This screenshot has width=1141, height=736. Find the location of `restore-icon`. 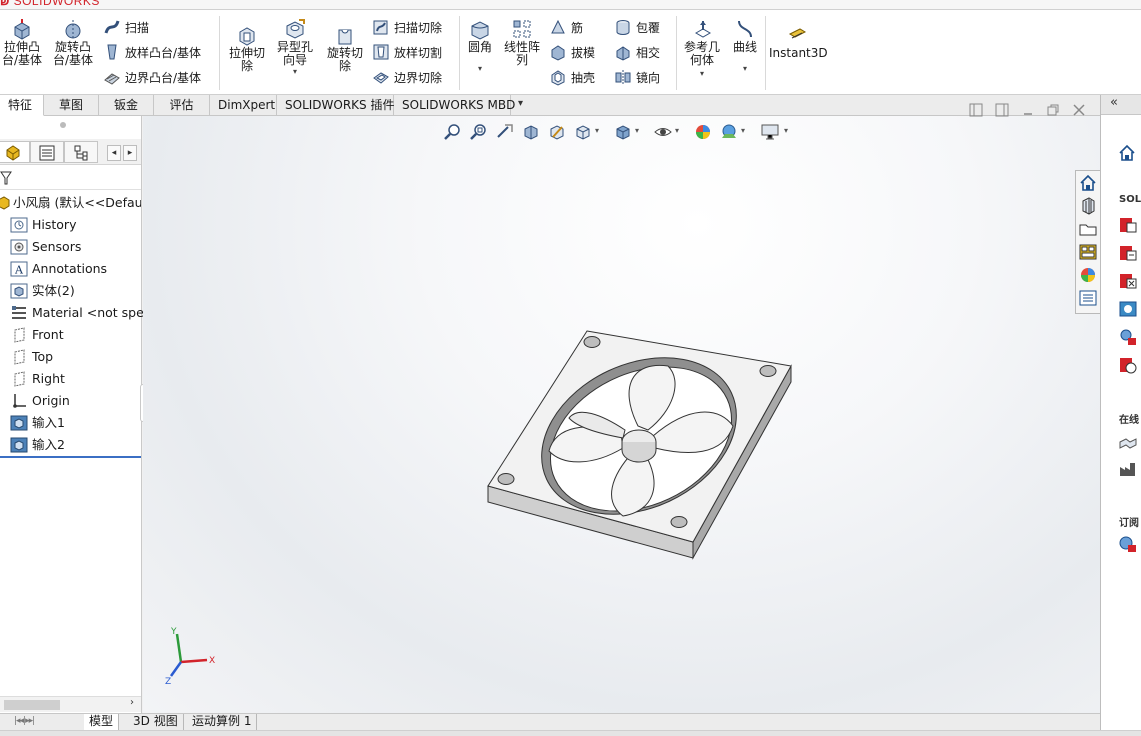

restore-icon is located at coordinates (1053, 110).